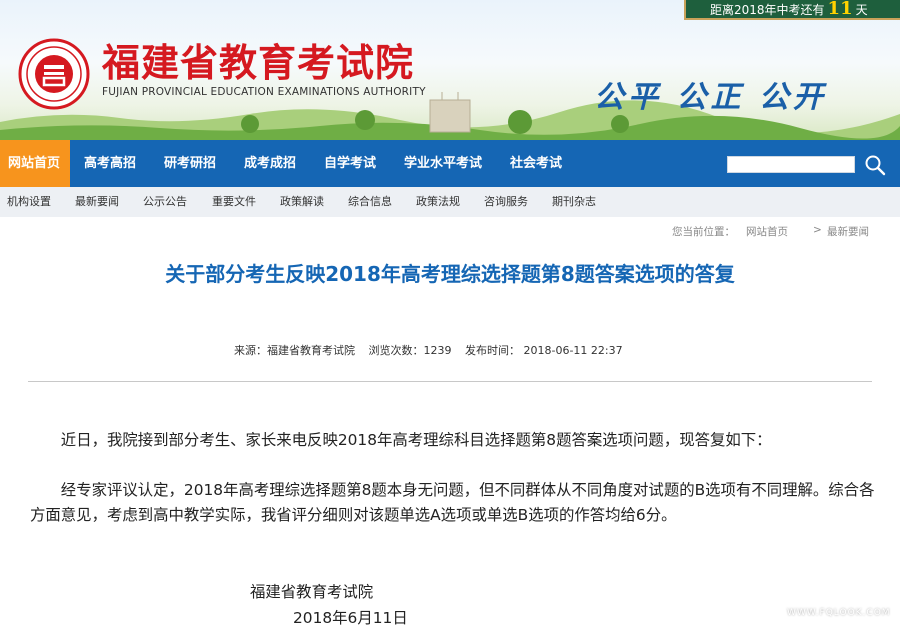  What do you see at coordinates (443, 163) in the screenshot?
I see `nav-item-proficiency: 学业水平考试` at bounding box center [443, 163].